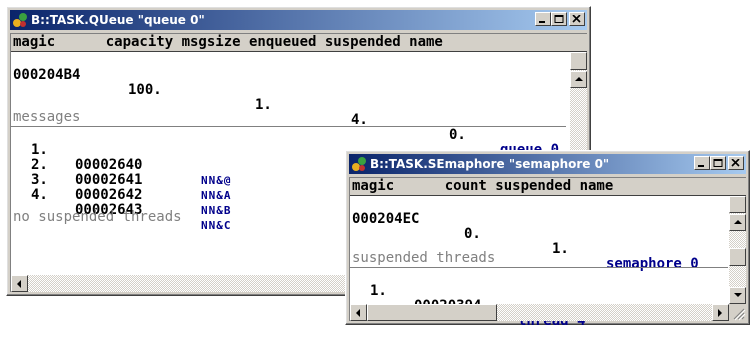 Image resolution: width=753 pixels, height=344 pixels. Describe the element at coordinates (490, 164) in the screenshot. I see `semaphore-window-title: B::TASK.SEmaphore "semaphore 0"` at that location.